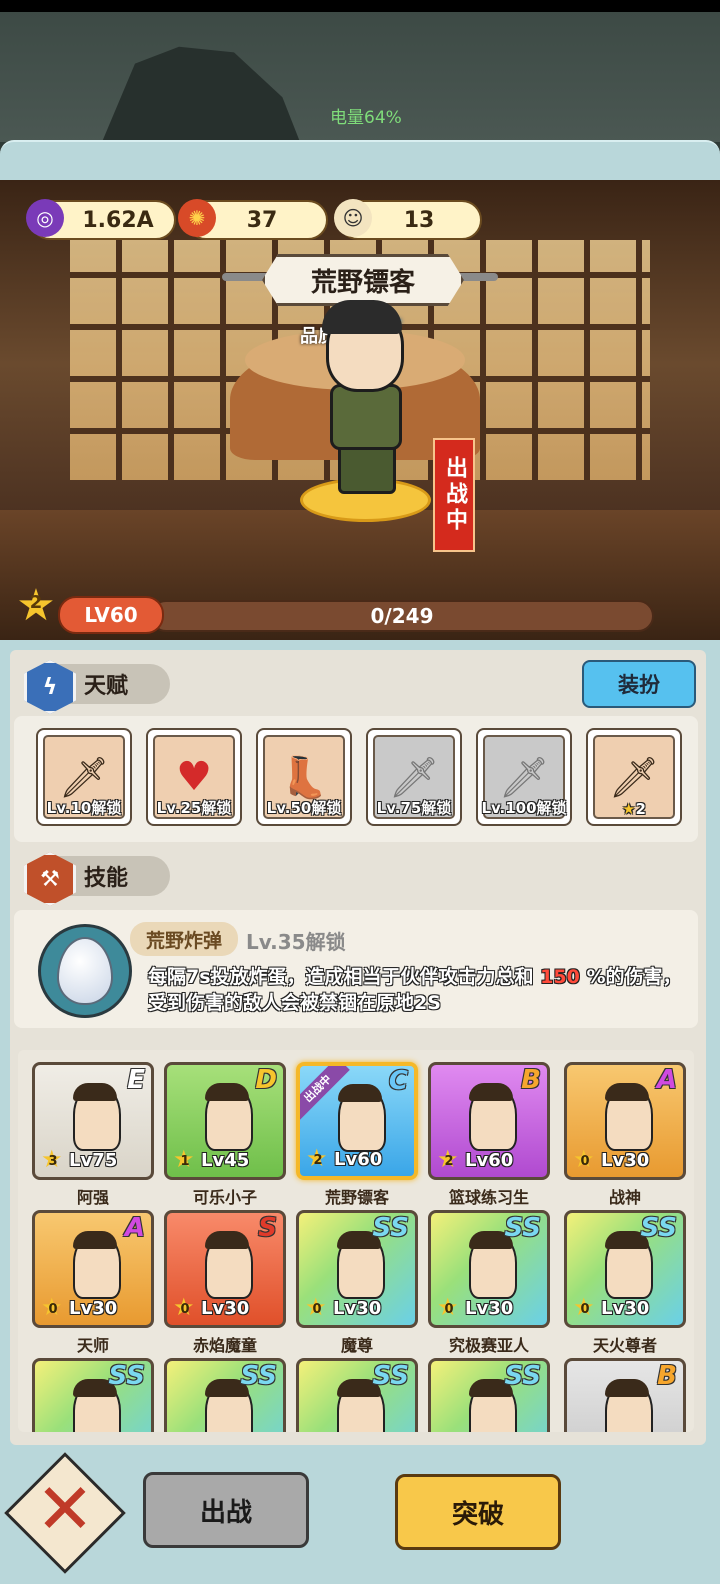 Image resolution: width=720 pixels, height=1584 pixels. I want to click on hero-card: B ★ 2 Lv60, so click(489, 1121).